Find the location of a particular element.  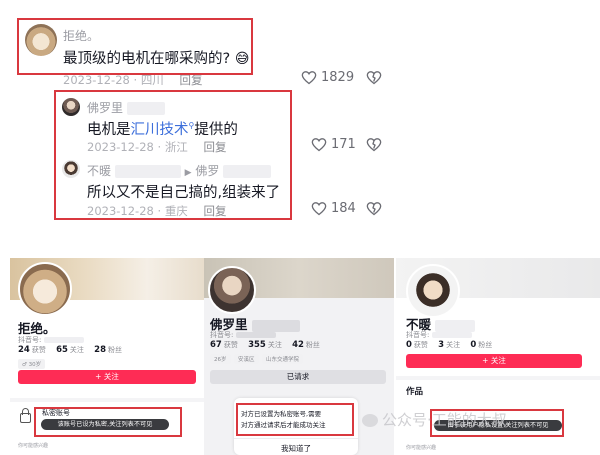

comment-date: 2023-12-28 is located at coordinates (96, 80).